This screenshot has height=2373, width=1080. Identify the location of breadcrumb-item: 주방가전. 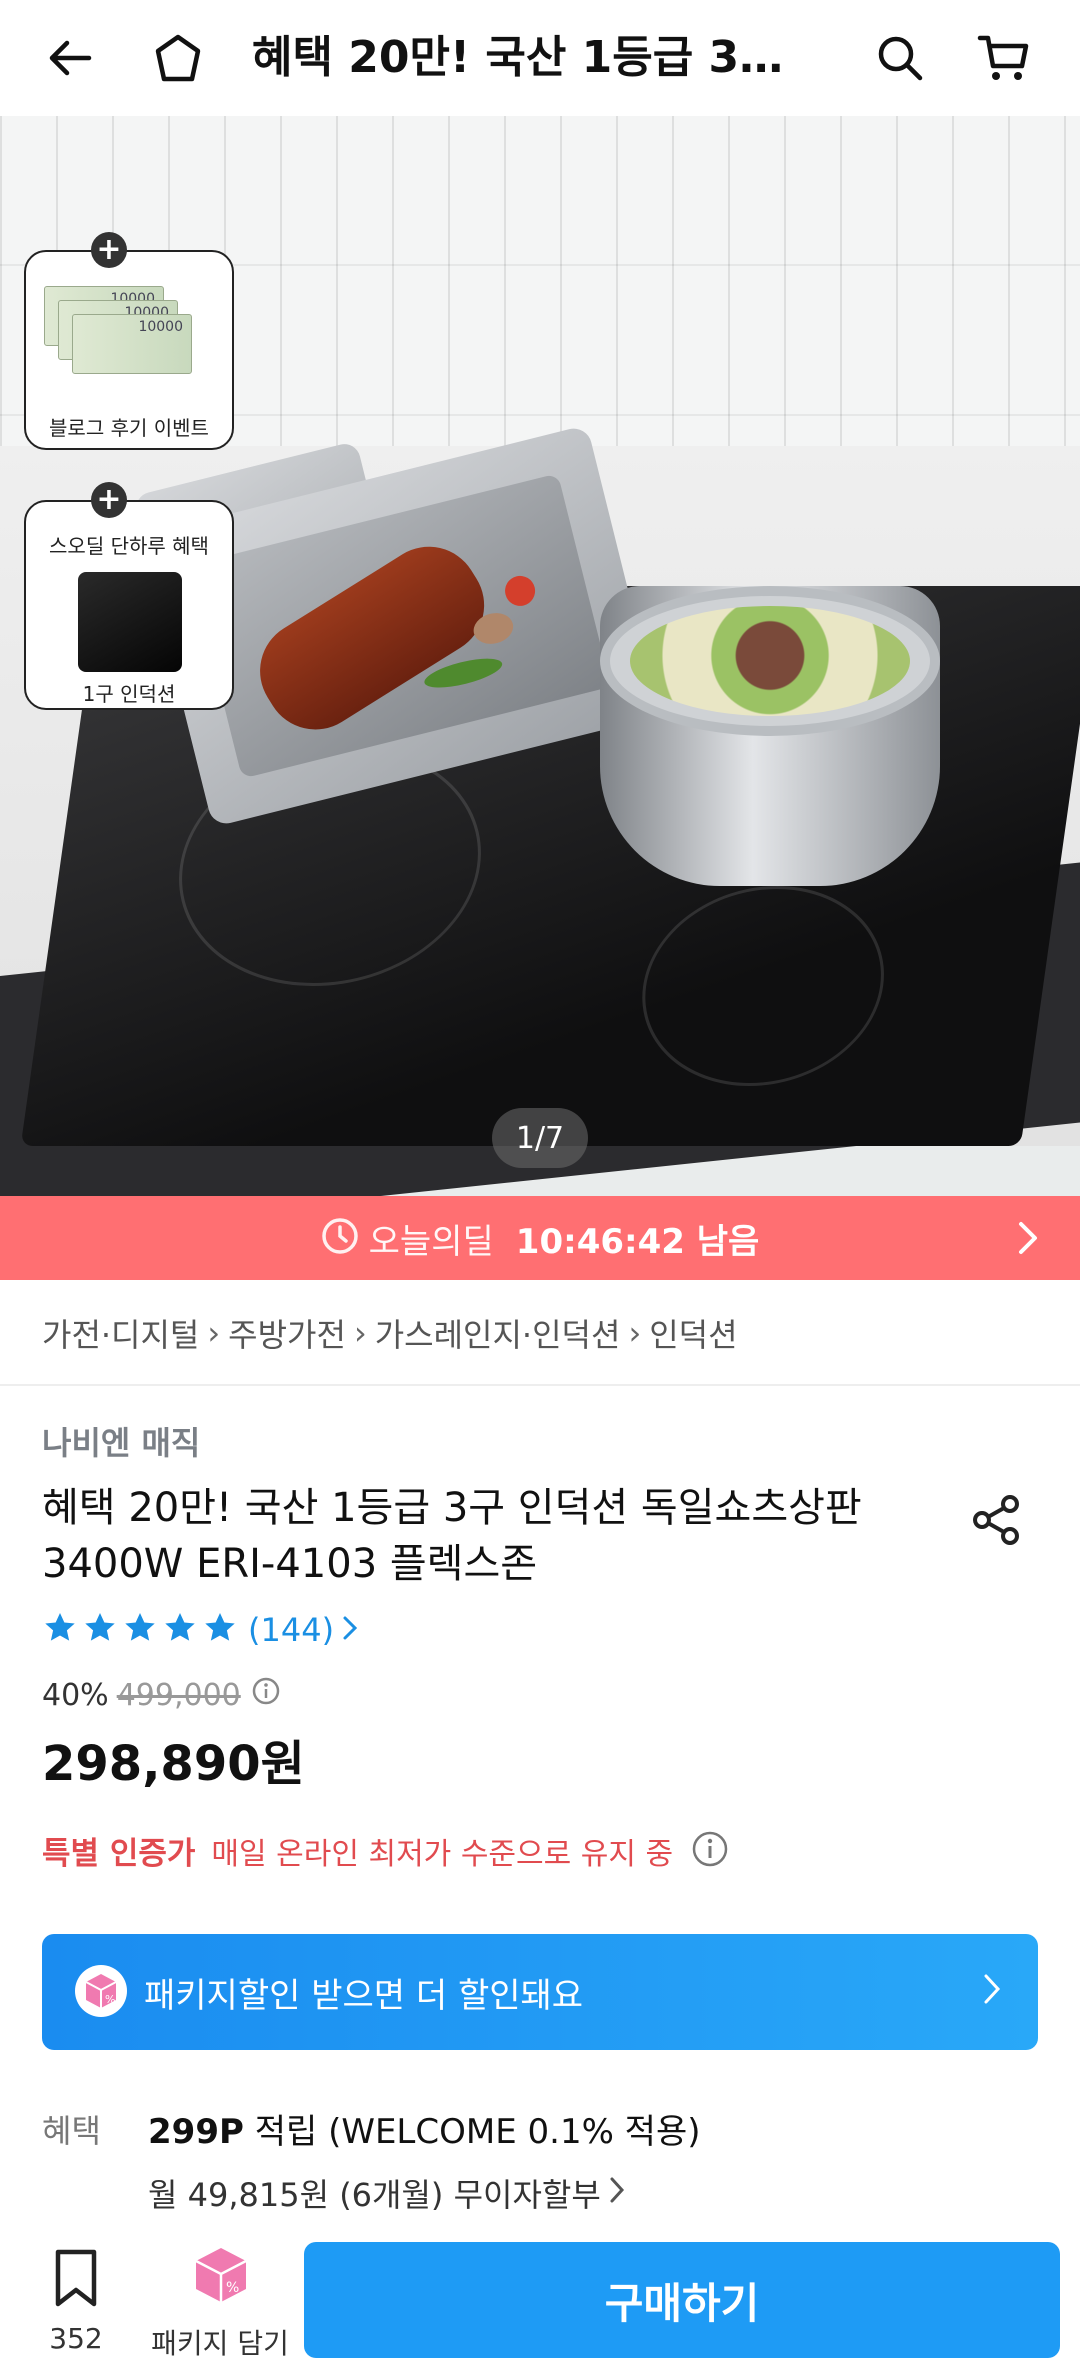
(287, 1333).